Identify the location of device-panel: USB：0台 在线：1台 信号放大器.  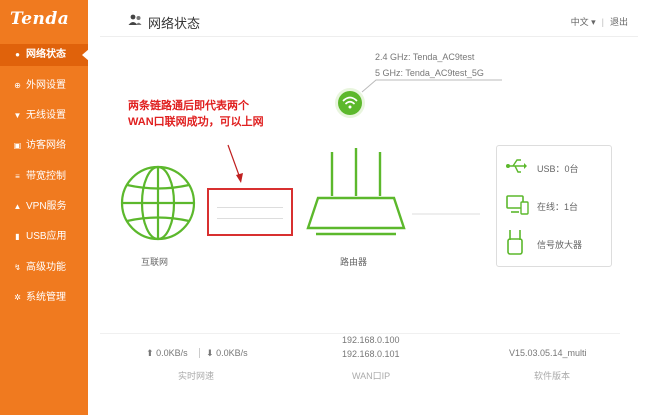
(554, 206).